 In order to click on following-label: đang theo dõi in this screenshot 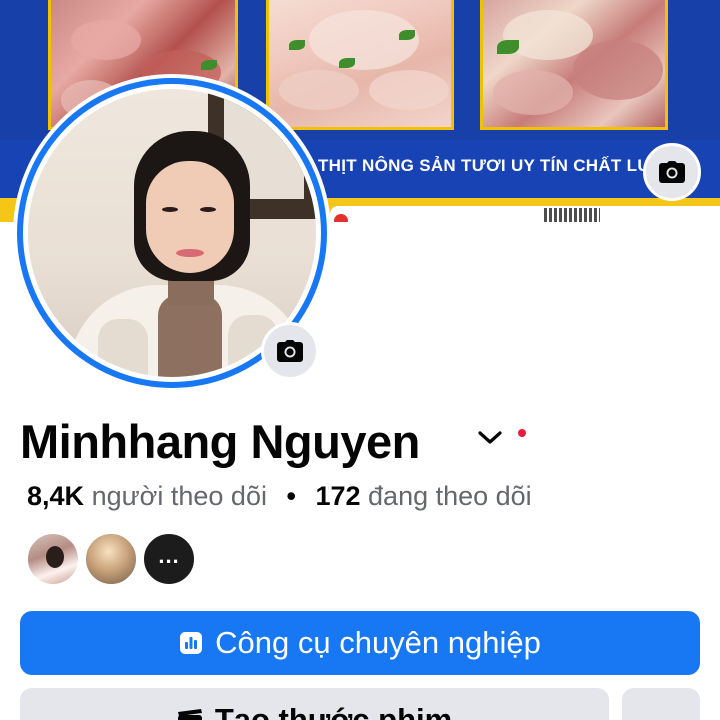, I will do `click(450, 496)`.